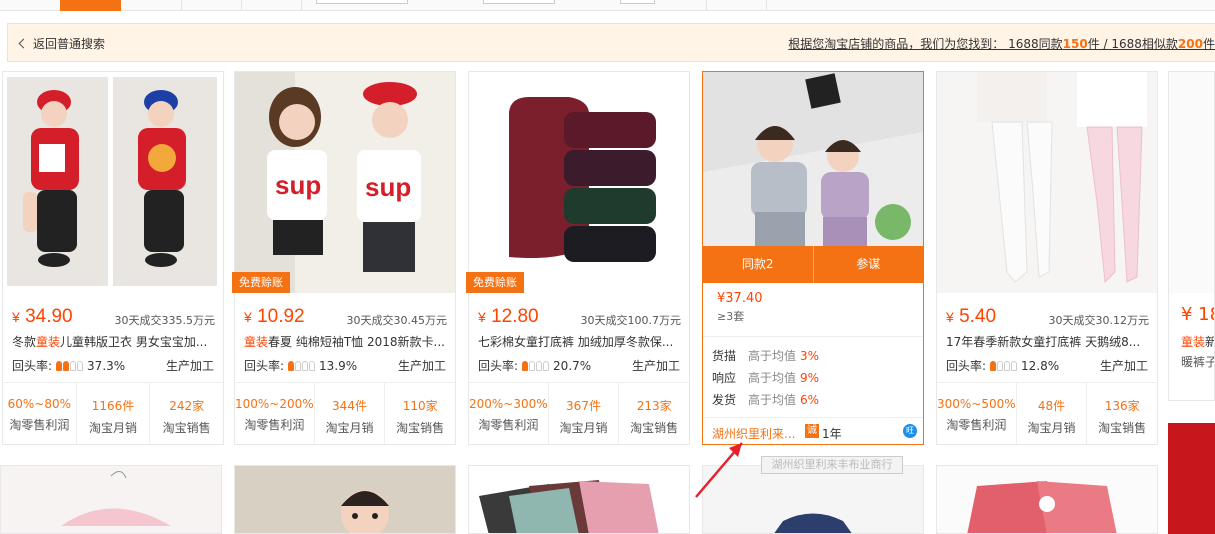  I want to click on divider, so click(813, 336).